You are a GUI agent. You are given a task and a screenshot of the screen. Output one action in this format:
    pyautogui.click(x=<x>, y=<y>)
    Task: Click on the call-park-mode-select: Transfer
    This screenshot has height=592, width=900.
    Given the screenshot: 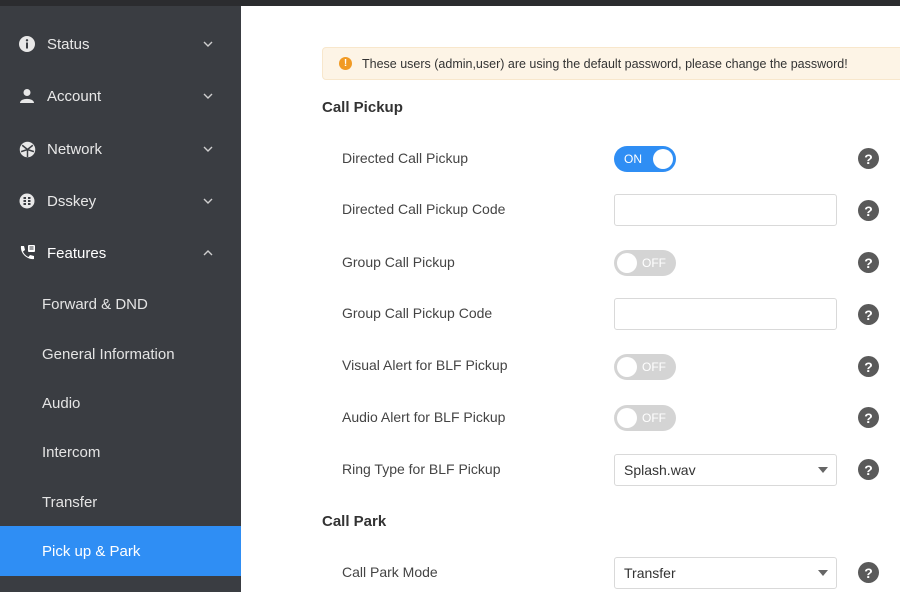 What is the action you would take?
    pyautogui.click(x=725, y=573)
    